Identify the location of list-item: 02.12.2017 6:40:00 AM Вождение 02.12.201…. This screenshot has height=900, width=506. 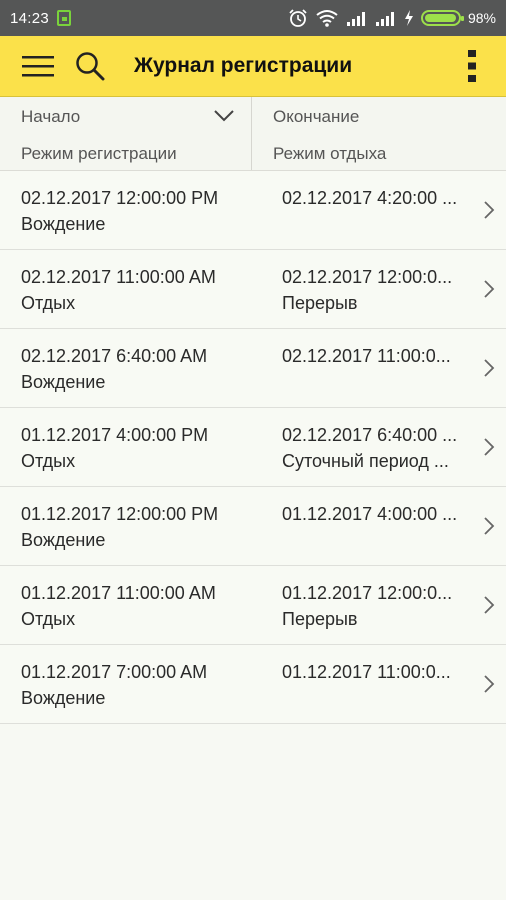
(253, 368).